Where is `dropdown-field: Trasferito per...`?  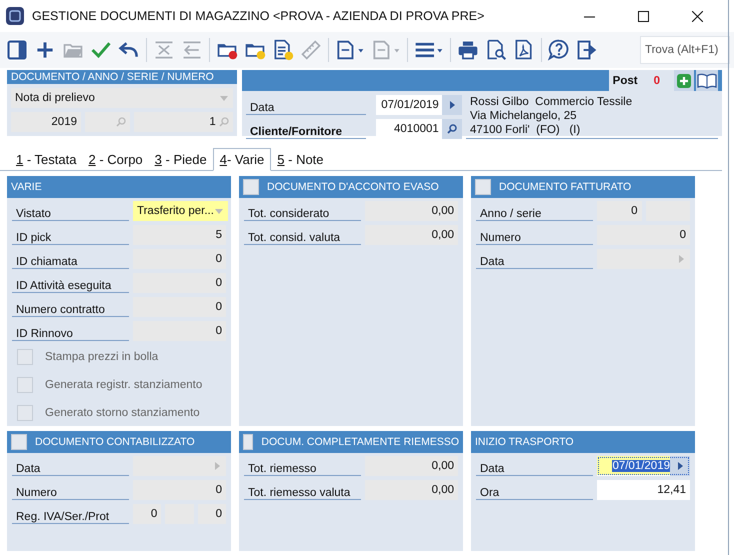 dropdown-field: Trasferito per... is located at coordinates (180, 211).